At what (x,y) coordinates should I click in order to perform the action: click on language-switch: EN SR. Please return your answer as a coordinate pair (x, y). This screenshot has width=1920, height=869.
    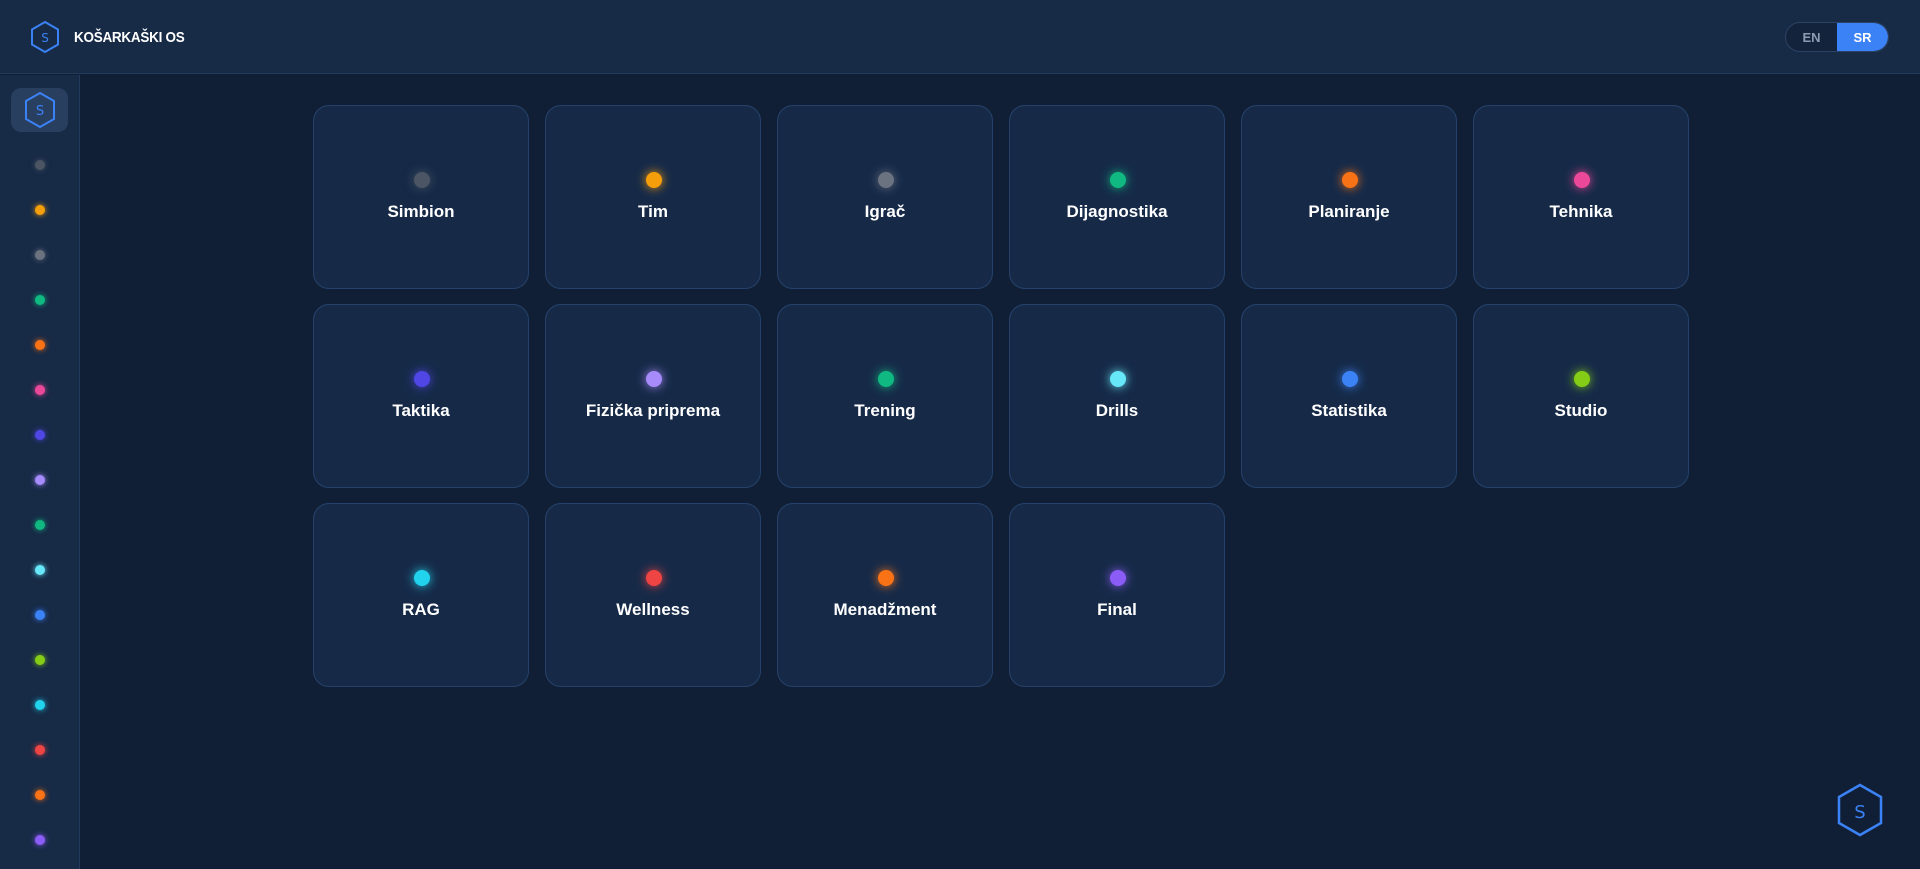
    Looking at the image, I should click on (1837, 37).